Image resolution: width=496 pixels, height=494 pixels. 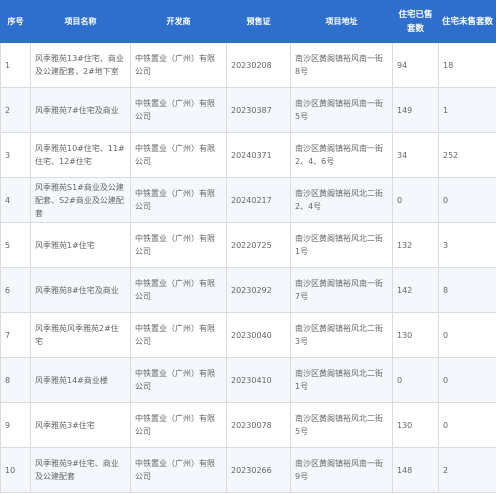 I want to click on cell-unsold: 1, so click(x=467, y=110).